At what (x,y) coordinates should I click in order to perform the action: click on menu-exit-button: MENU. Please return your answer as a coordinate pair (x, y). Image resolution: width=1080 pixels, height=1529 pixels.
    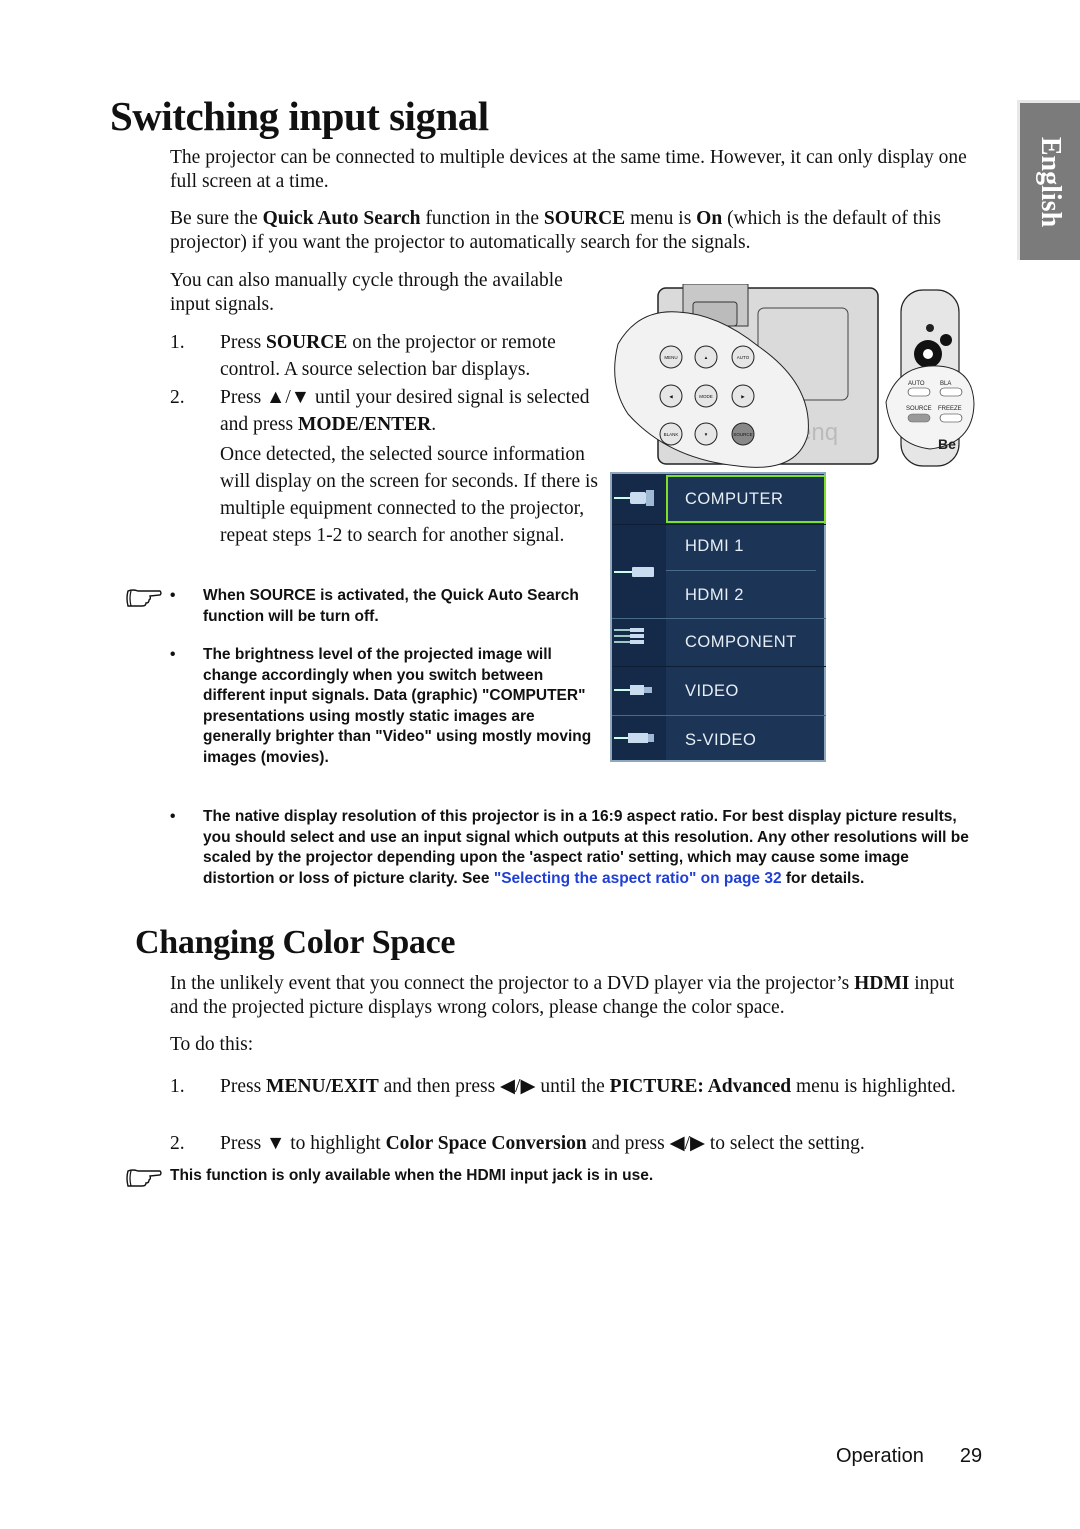
    Looking at the image, I should click on (671, 357).